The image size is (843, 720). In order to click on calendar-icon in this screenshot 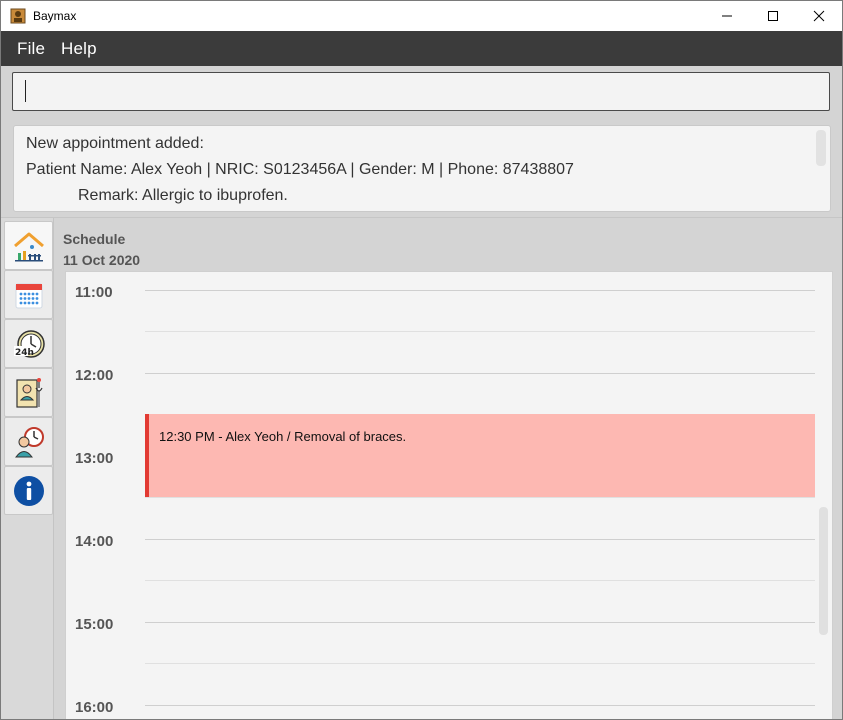, I will do `click(28, 295)`.